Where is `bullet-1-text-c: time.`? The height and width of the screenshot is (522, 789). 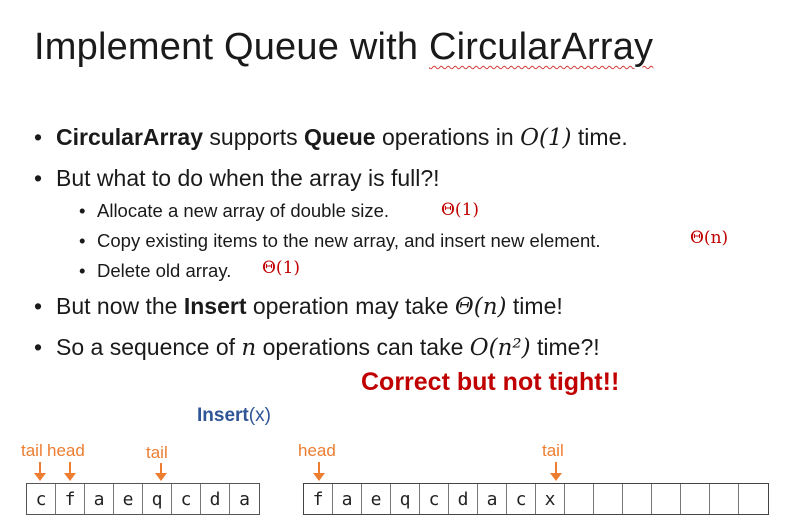 bullet-1-text-c: time. is located at coordinates (599, 137).